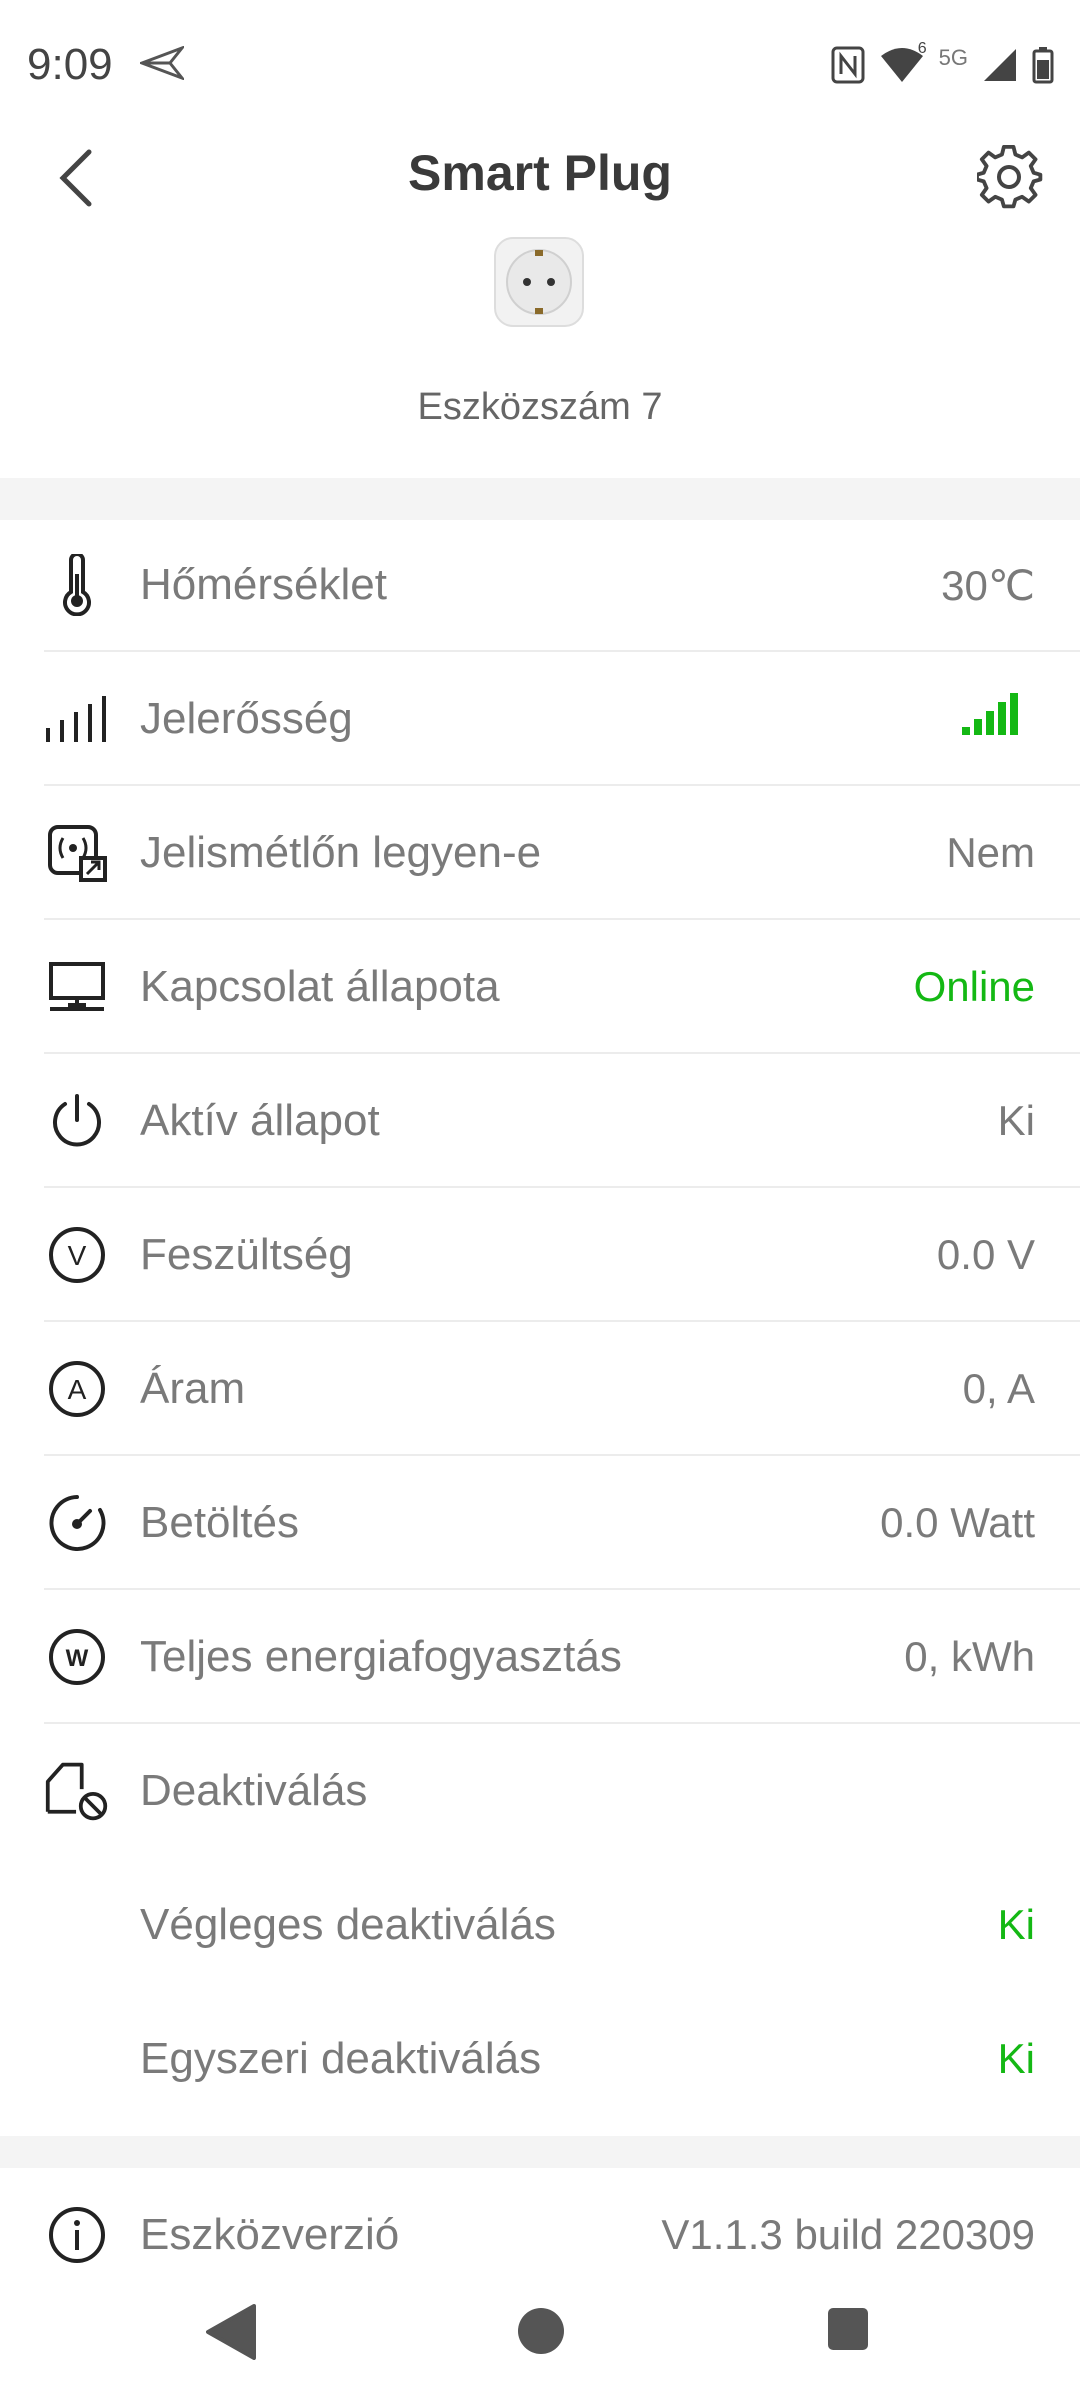 The height and width of the screenshot is (2400, 1080). I want to click on list-item-load: Betöltés 0.0 Watt, so click(540, 1523).